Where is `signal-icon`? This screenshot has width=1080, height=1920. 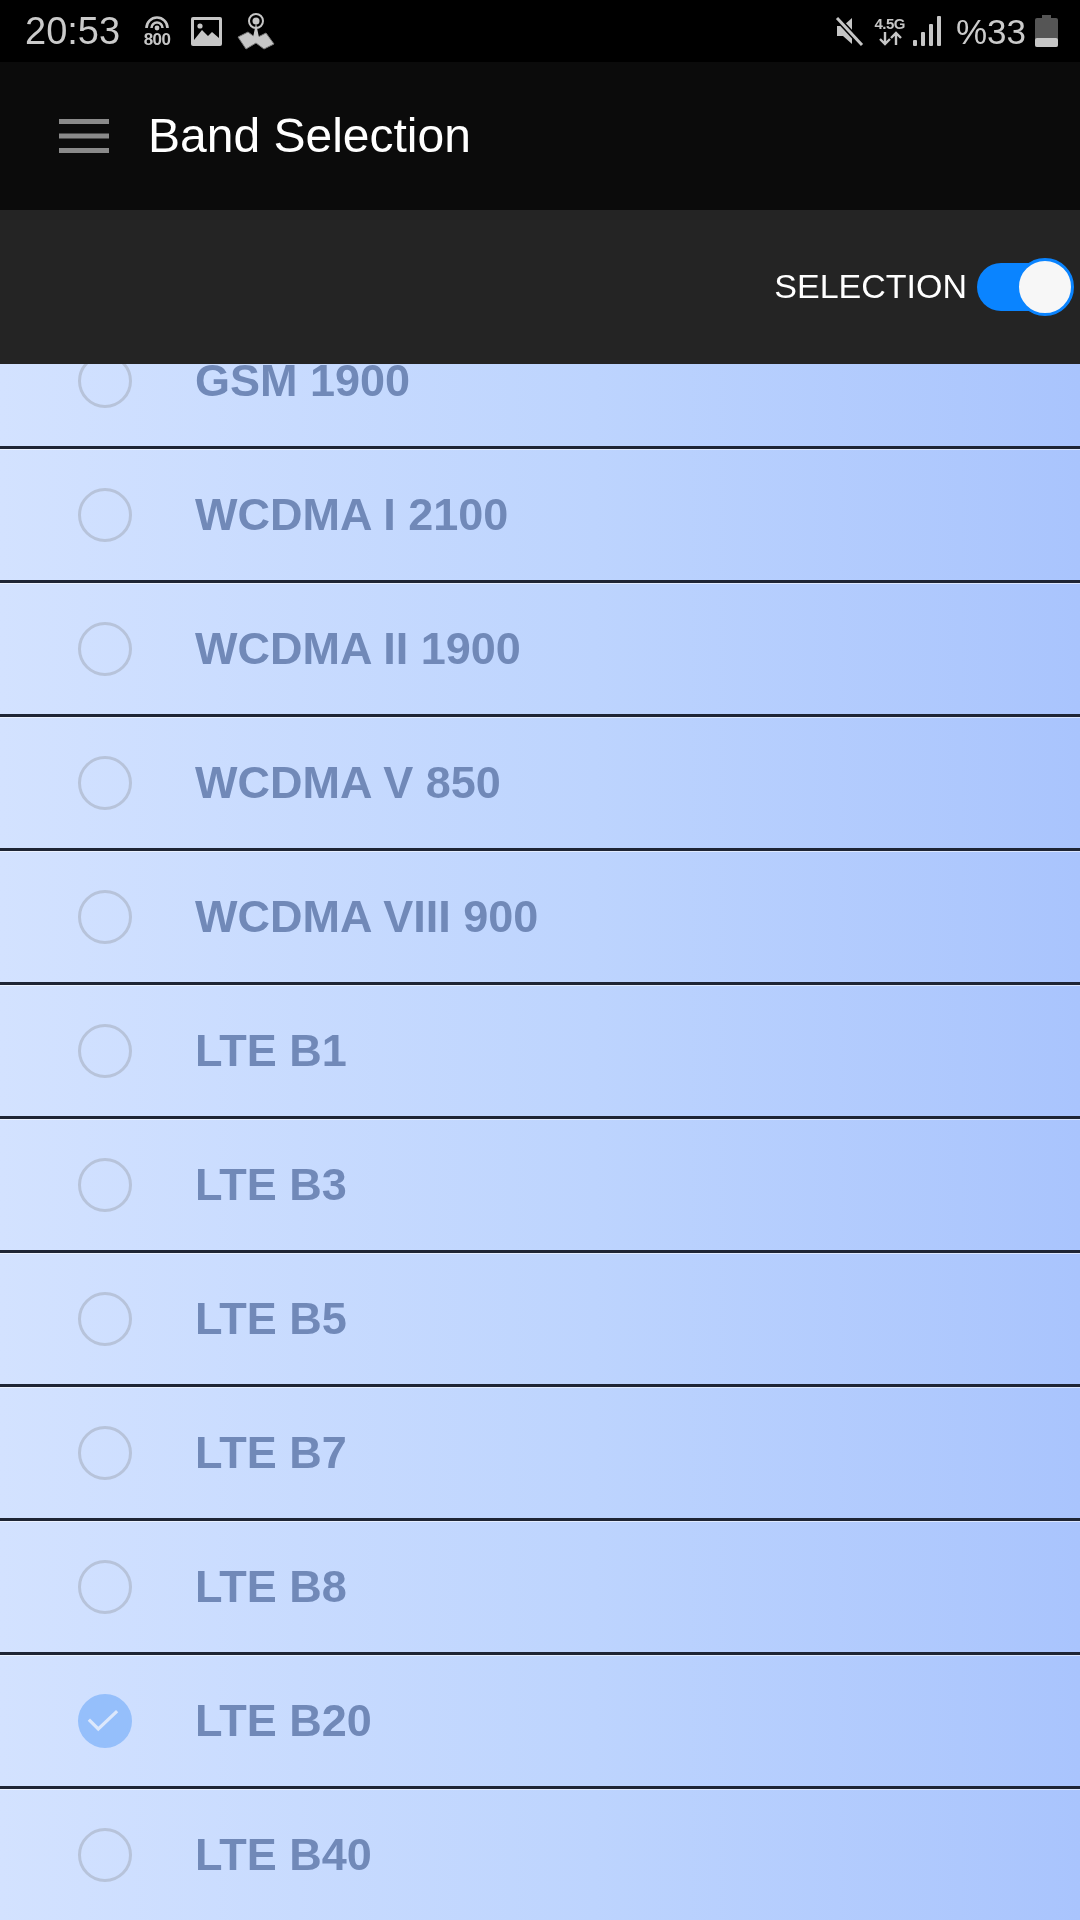
signal-icon is located at coordinates (926, 31).